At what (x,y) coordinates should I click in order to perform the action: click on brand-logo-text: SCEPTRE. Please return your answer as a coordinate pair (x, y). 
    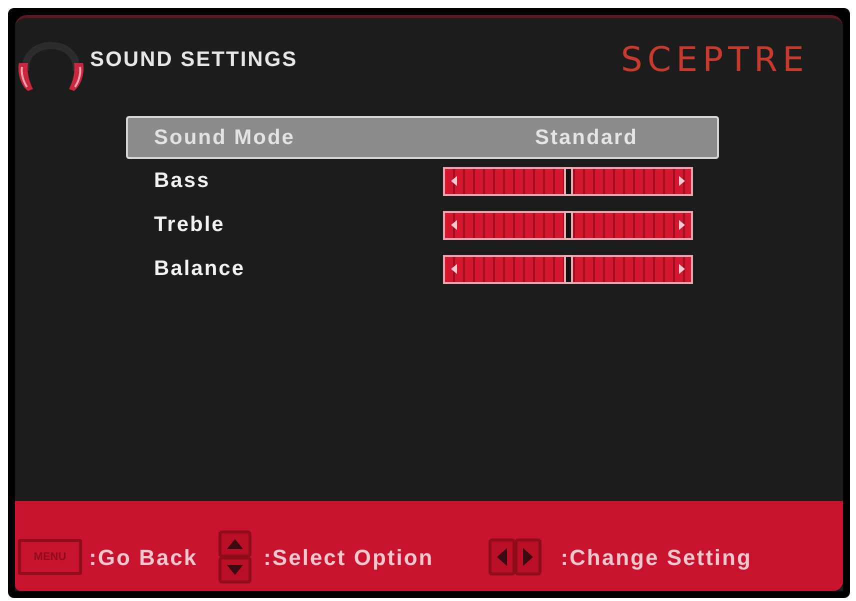
    Looking at the image, I should click on (714, 60).